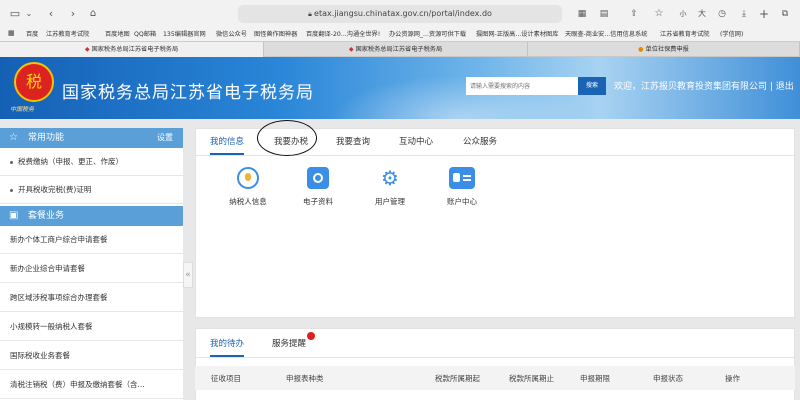  What do you see at coordinates (462, 178) in the screenshot?
I see `id-card-icon` at bounding box center [462, 178].